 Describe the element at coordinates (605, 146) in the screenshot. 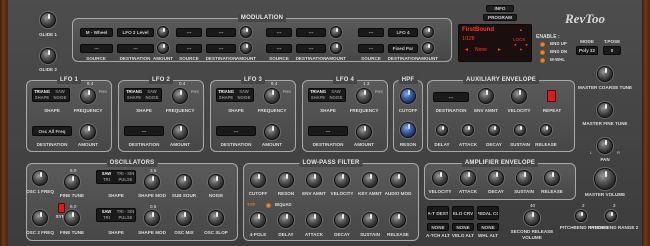

I see `pan-knob` at that location.